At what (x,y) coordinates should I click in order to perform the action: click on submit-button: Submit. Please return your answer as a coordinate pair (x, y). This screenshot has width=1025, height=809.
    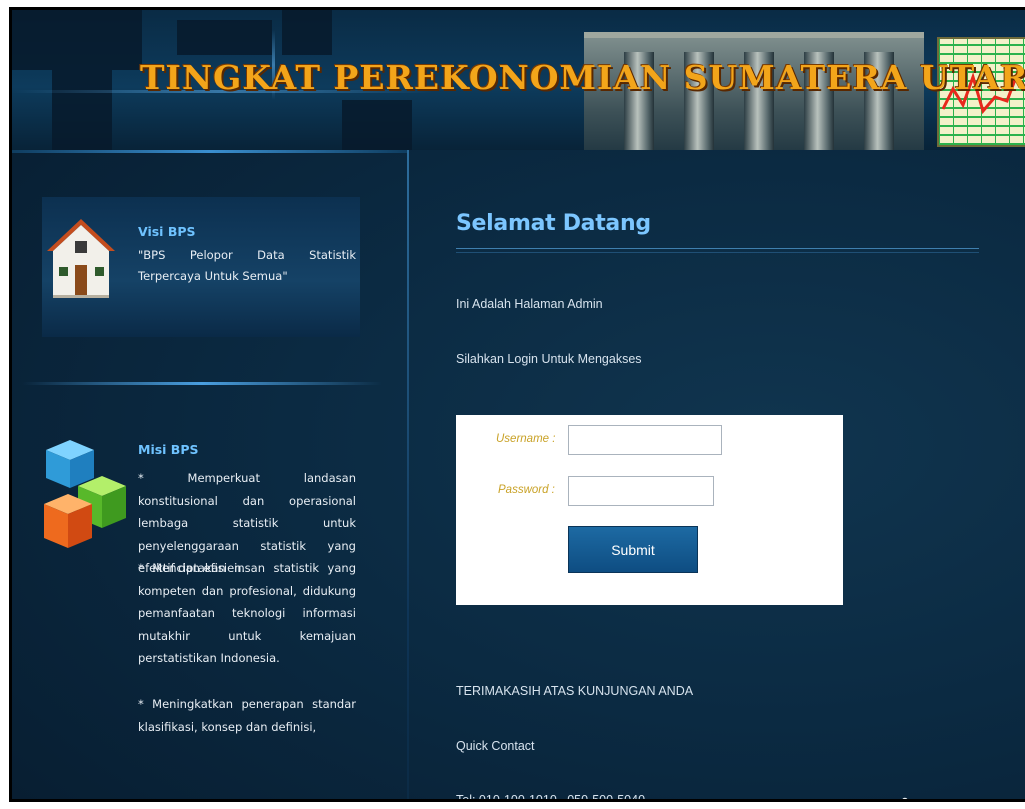
    Looking at the image, I should click on (633, 549).